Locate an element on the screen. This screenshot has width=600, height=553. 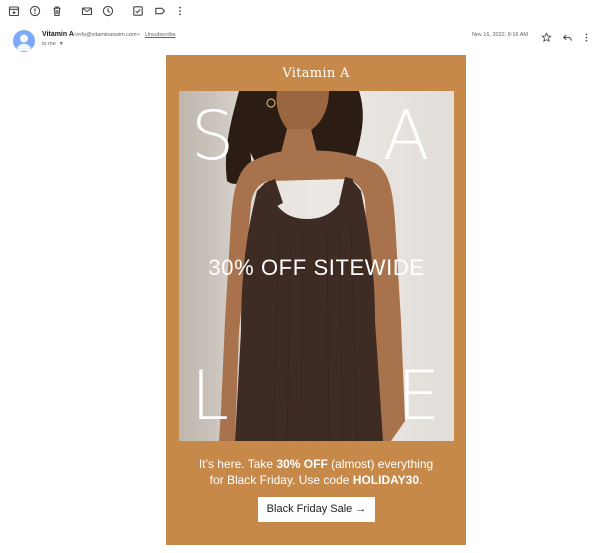
message-toolbar is located at coordinates (300, 11).